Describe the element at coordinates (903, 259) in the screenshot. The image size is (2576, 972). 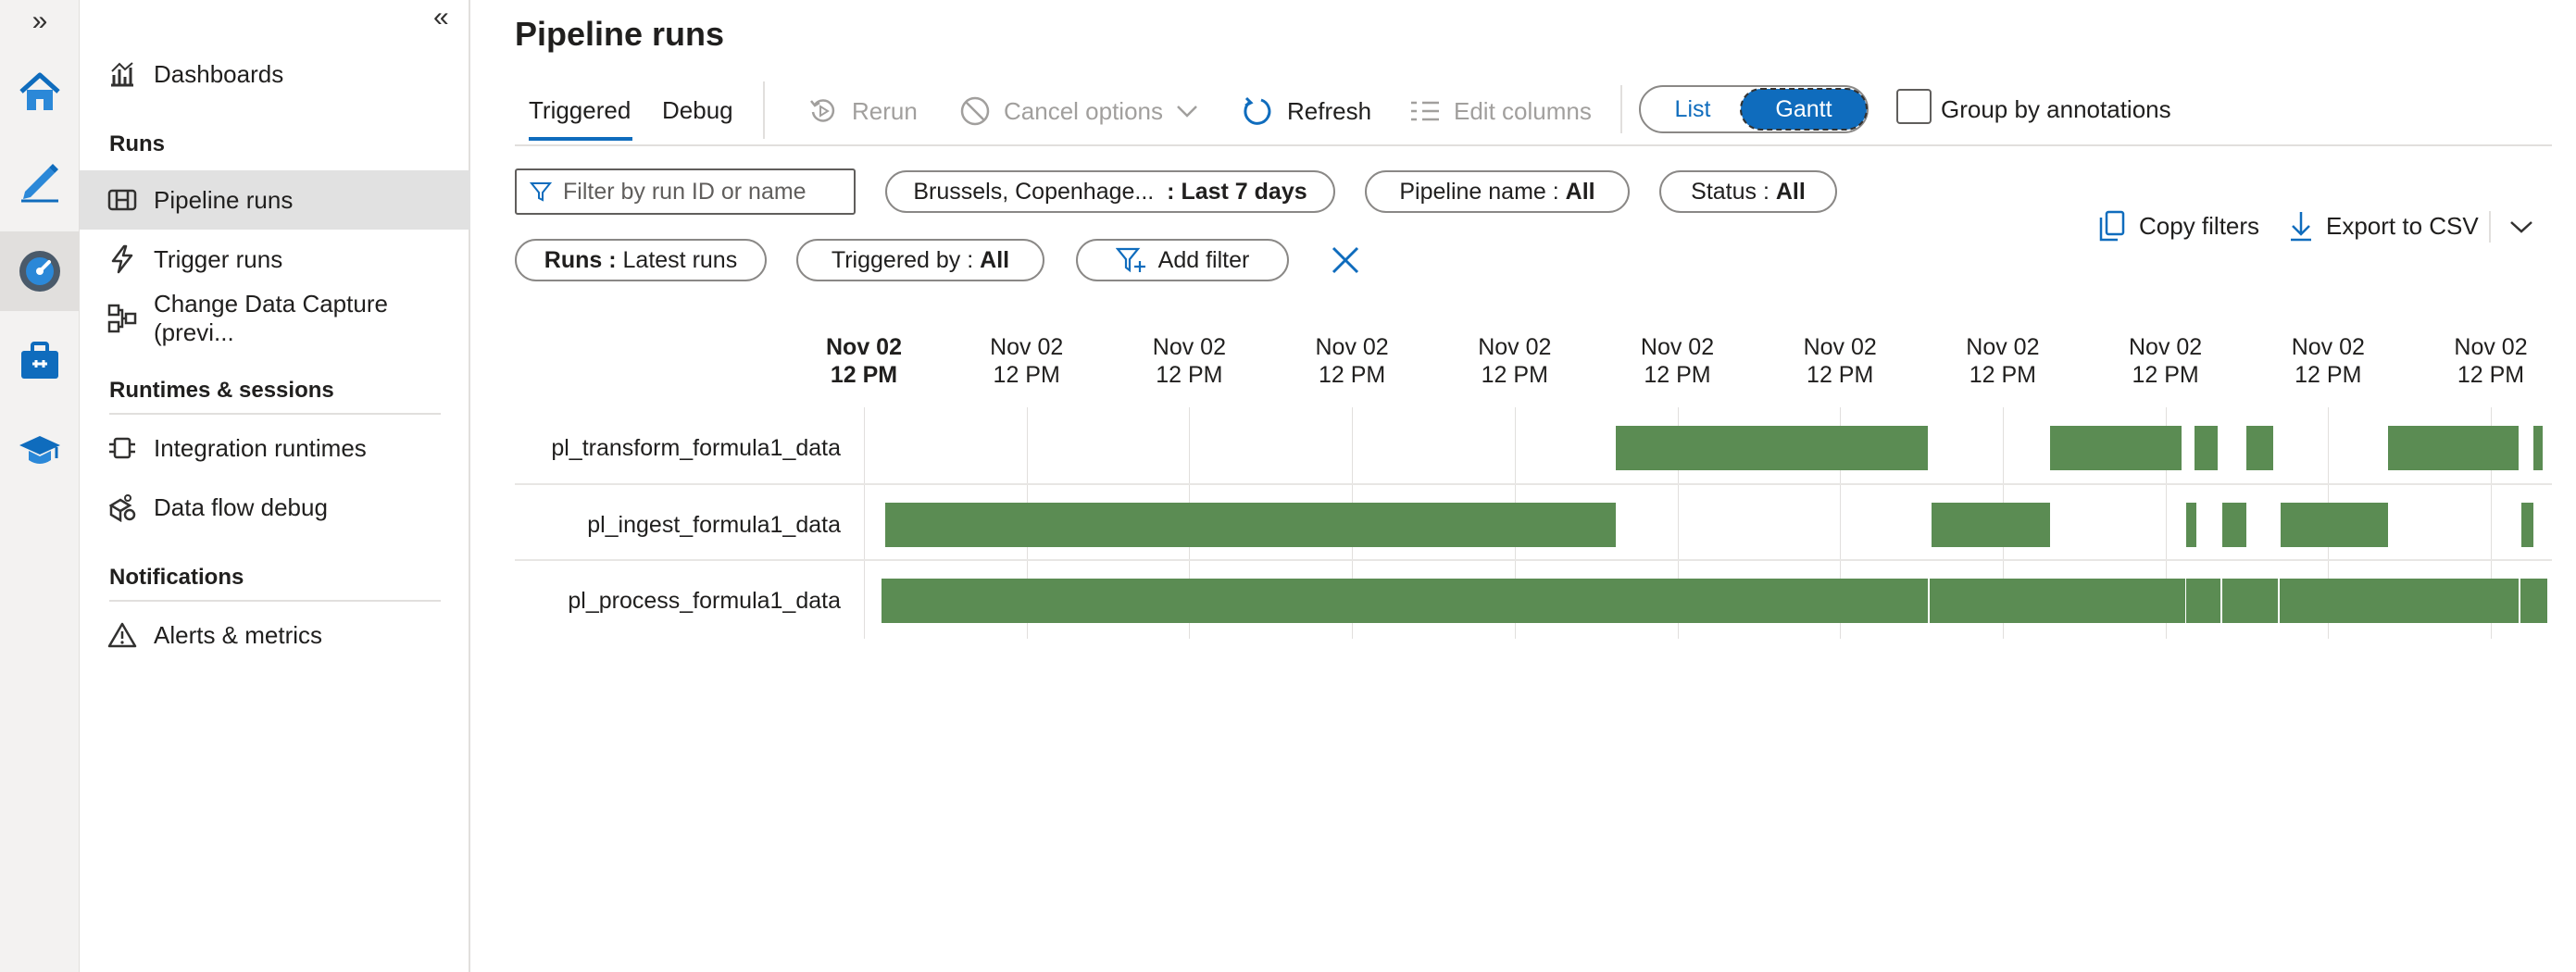
I see `pill-label: Triggered by :` at that location.